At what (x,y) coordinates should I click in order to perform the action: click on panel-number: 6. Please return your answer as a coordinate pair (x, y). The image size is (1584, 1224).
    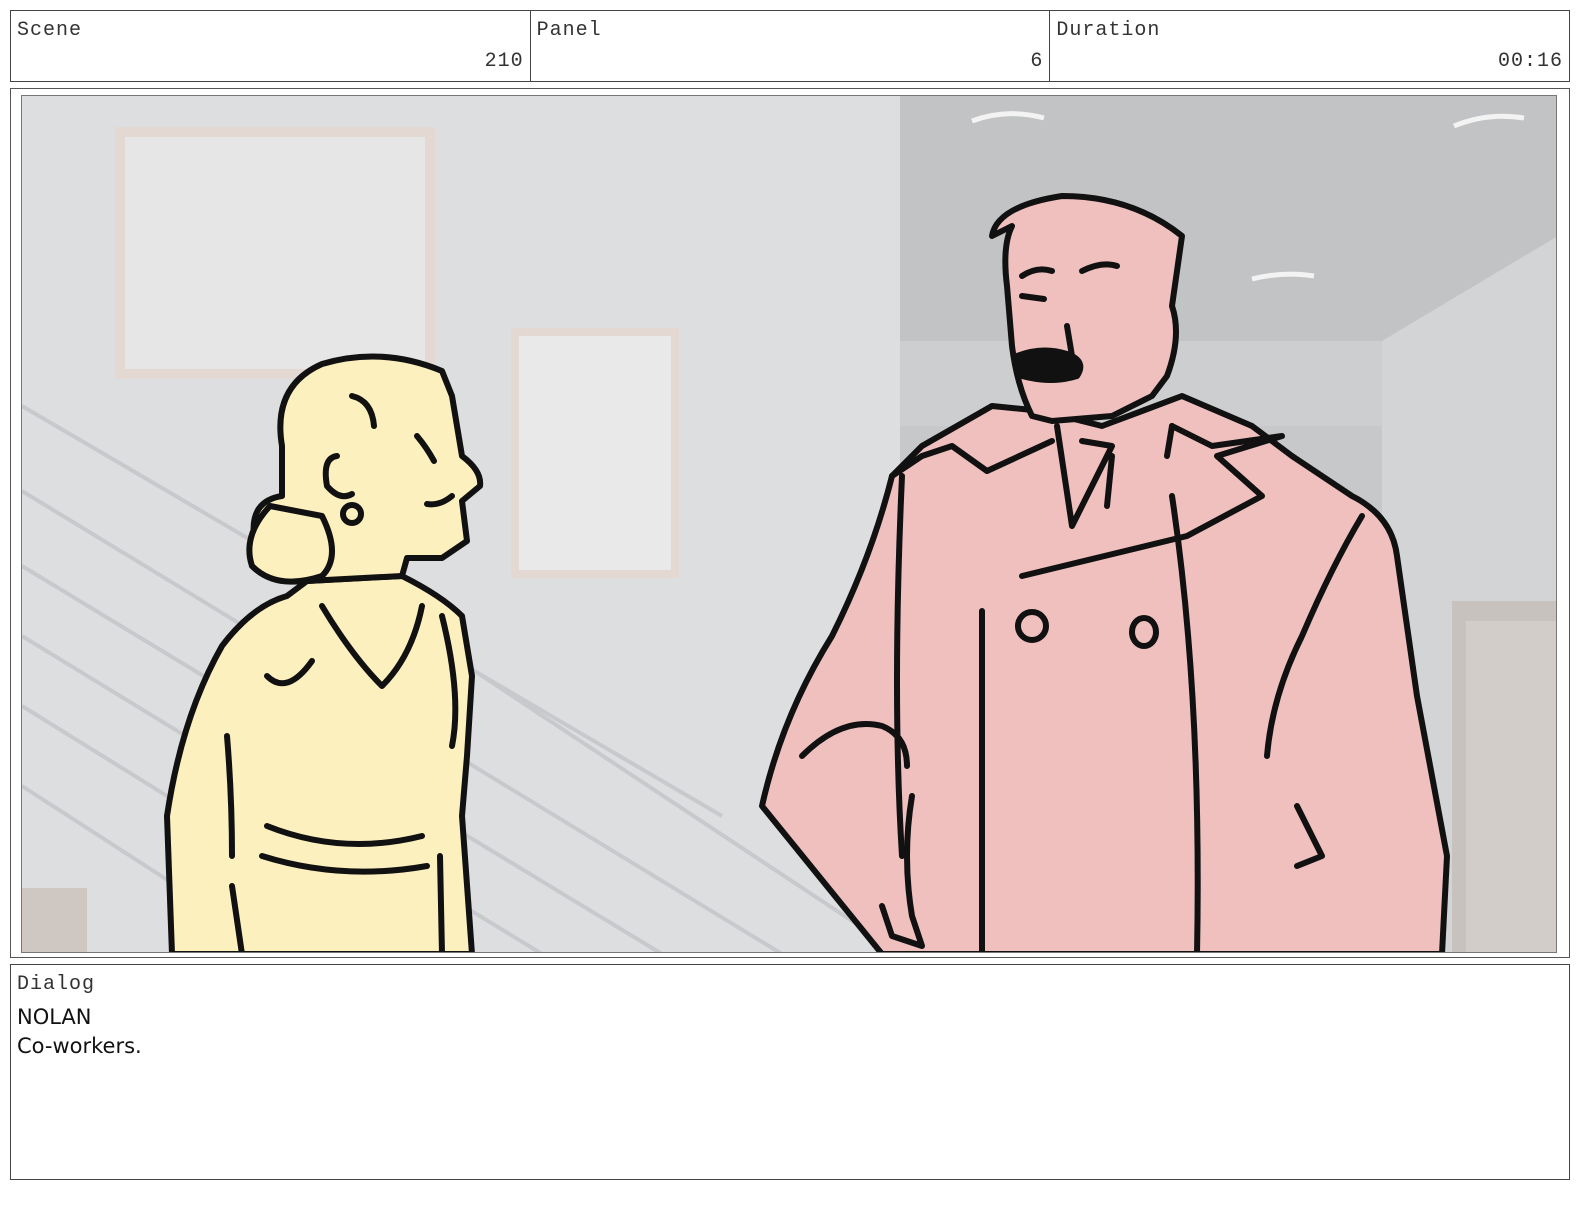
    Looking at the image, I should click on (1037, 61).